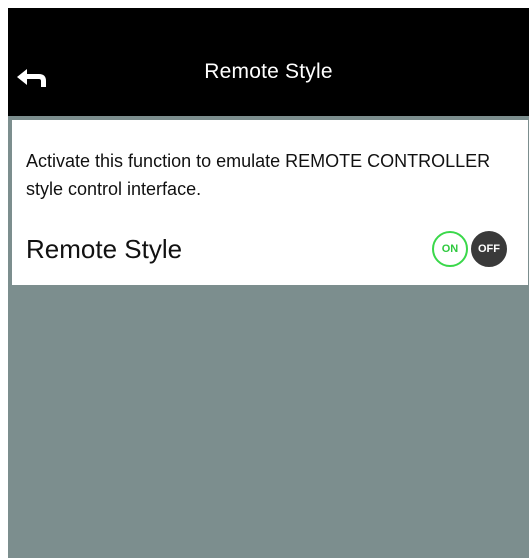  I want to click on page-title: Remote Style, so click(268, 71).